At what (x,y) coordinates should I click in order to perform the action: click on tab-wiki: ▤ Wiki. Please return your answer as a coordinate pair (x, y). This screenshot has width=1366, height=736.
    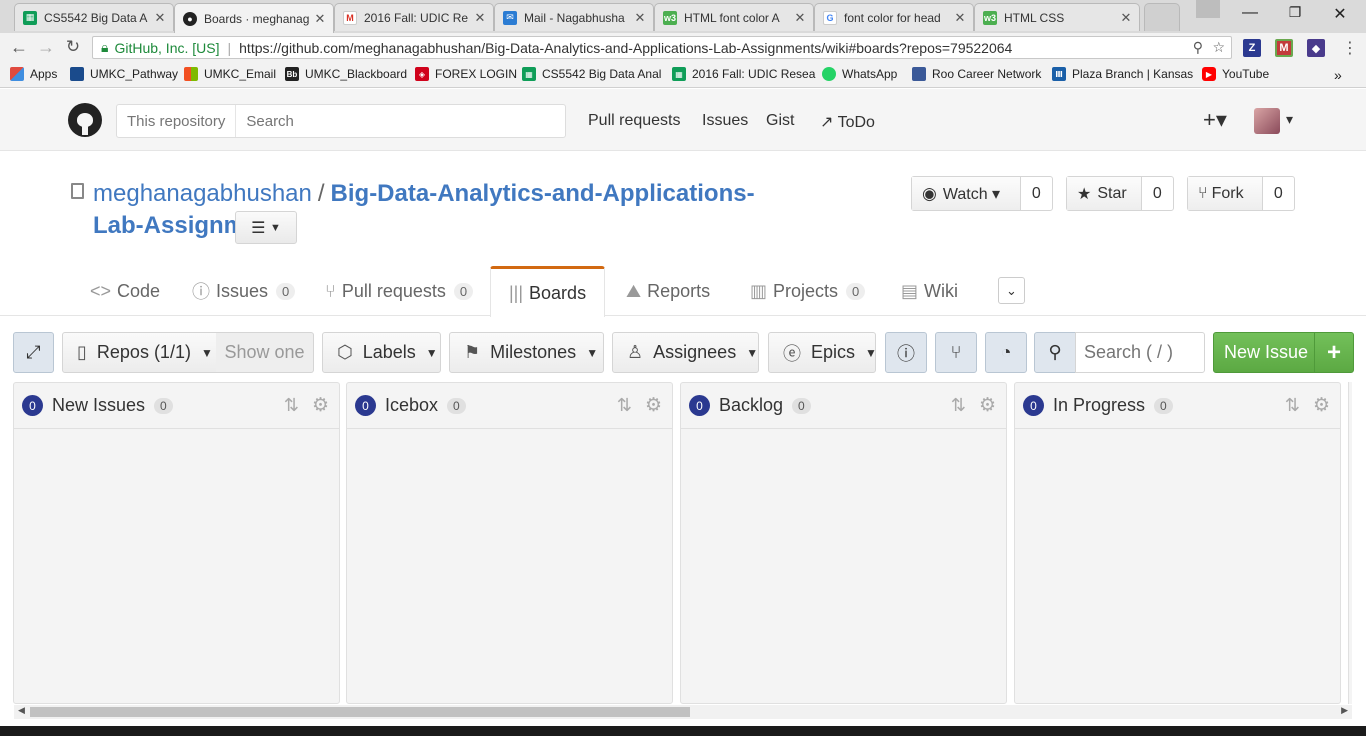
    Looking at the image, I should click on (929, 291).